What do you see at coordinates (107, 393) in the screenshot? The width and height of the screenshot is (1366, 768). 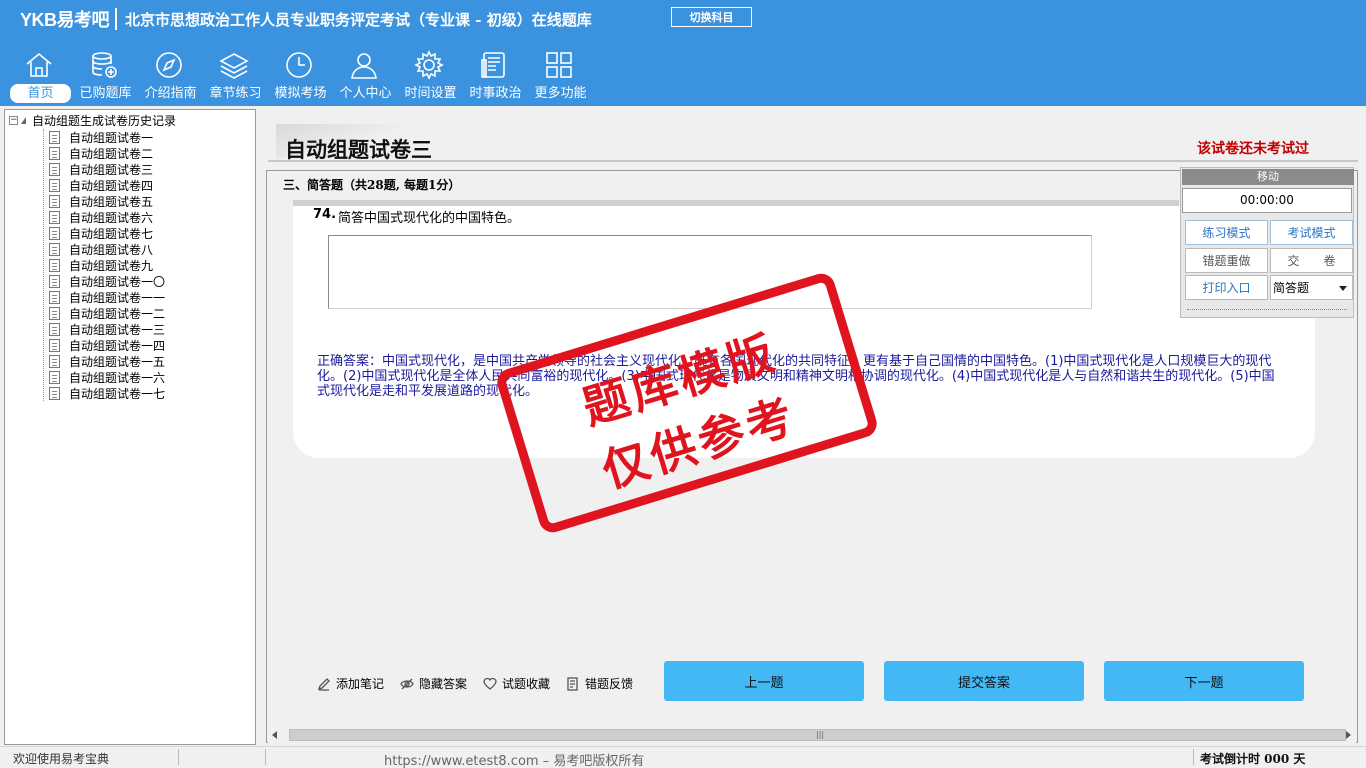 I see `tree-item: 自动组题试卷一七` at bounding box center [107, 393].